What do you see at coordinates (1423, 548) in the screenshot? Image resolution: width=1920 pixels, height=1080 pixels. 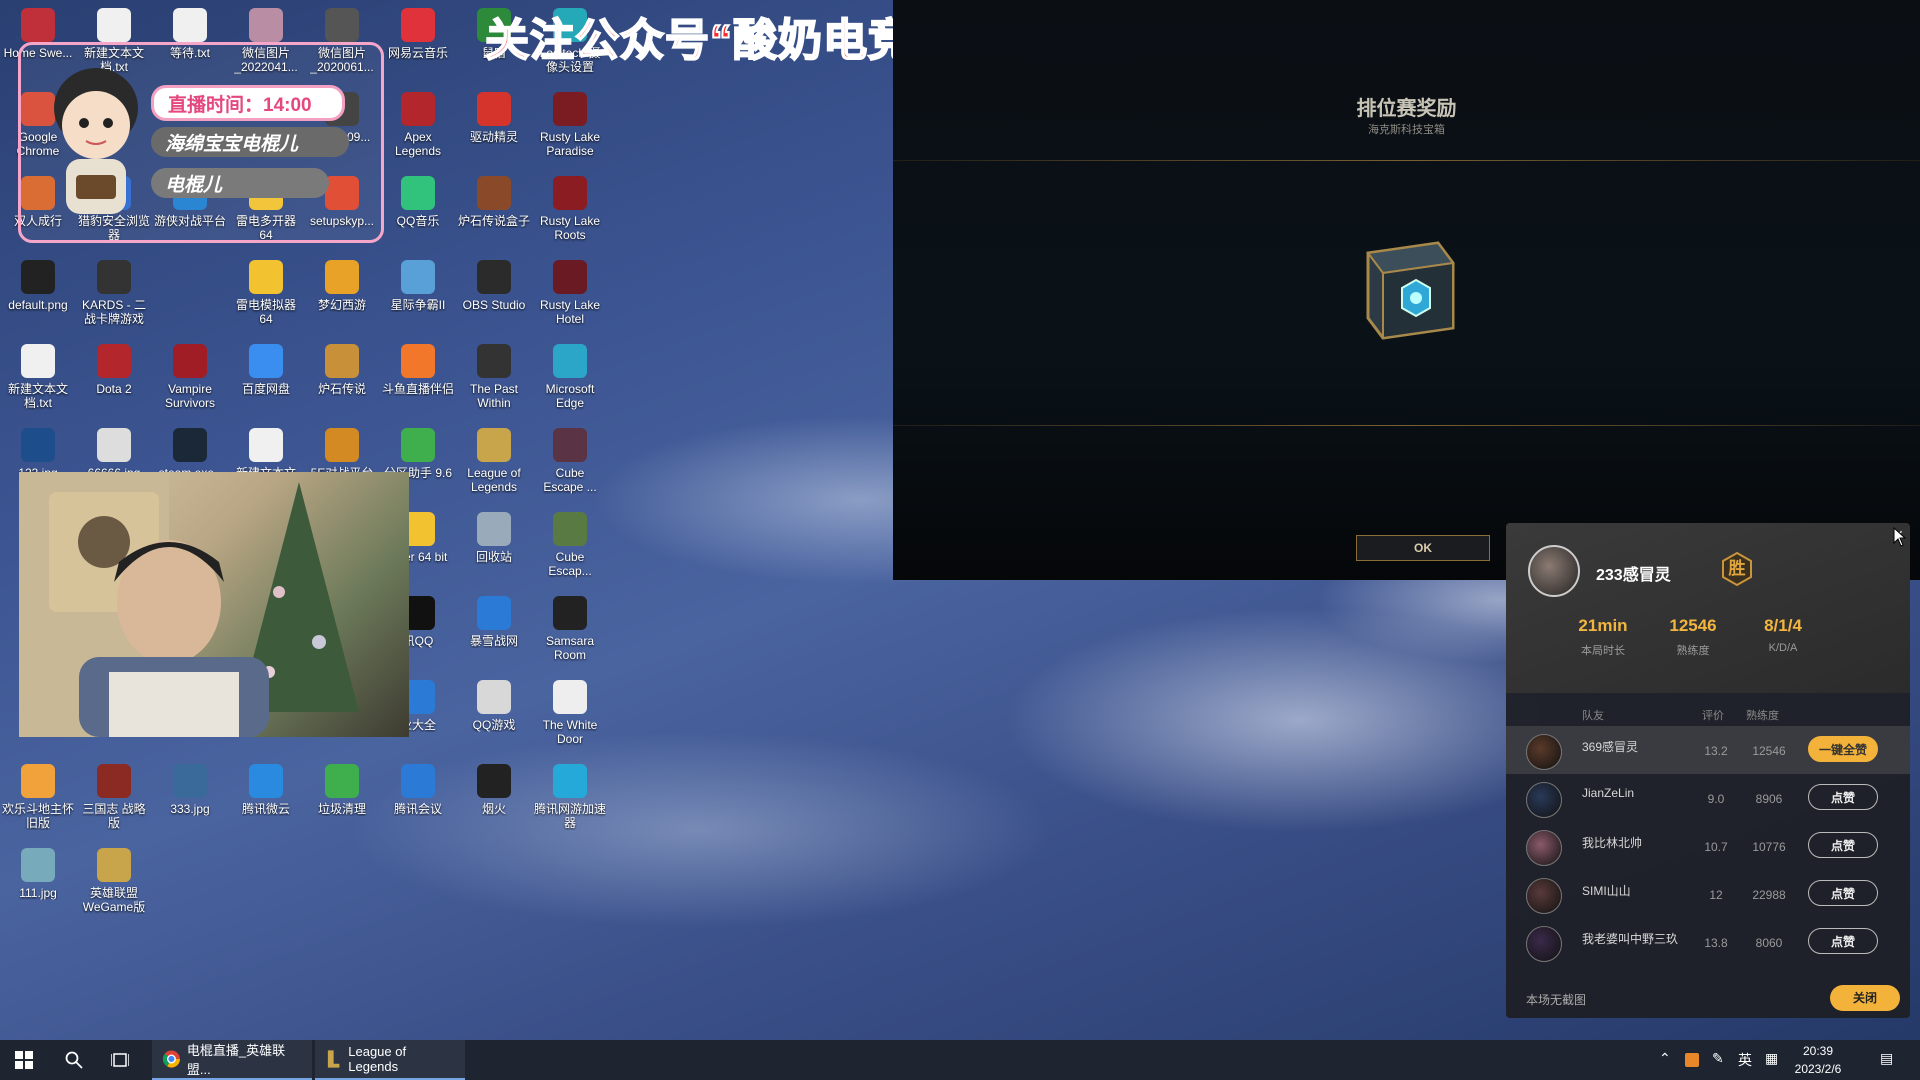 I see `ok-button: OK` at bounding box center [1423, 548].